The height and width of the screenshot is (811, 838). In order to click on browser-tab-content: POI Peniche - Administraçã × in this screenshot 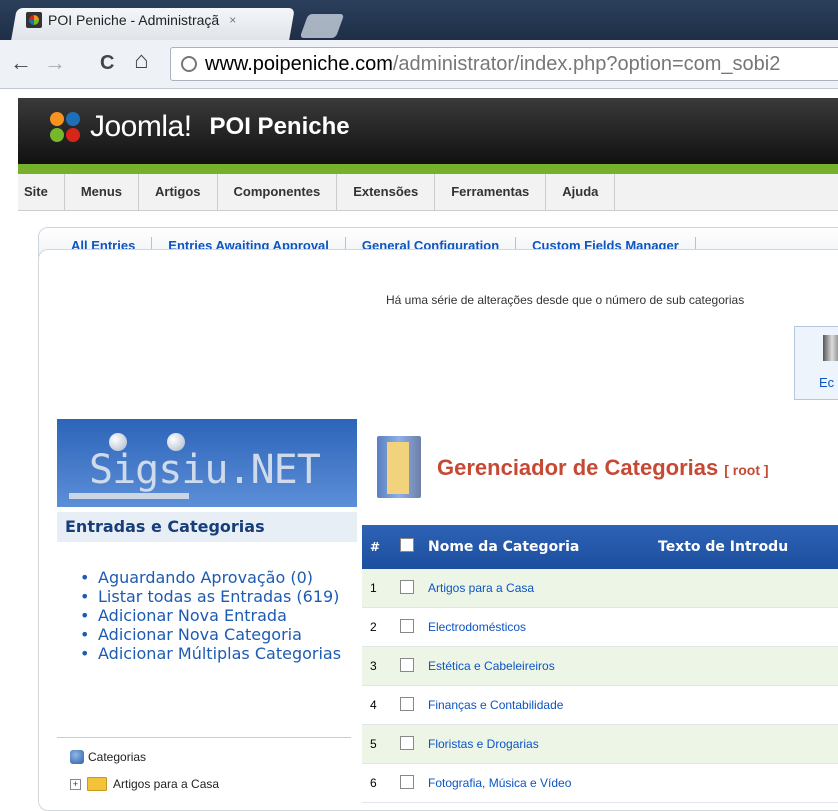, I will do `click(131, 20)`.